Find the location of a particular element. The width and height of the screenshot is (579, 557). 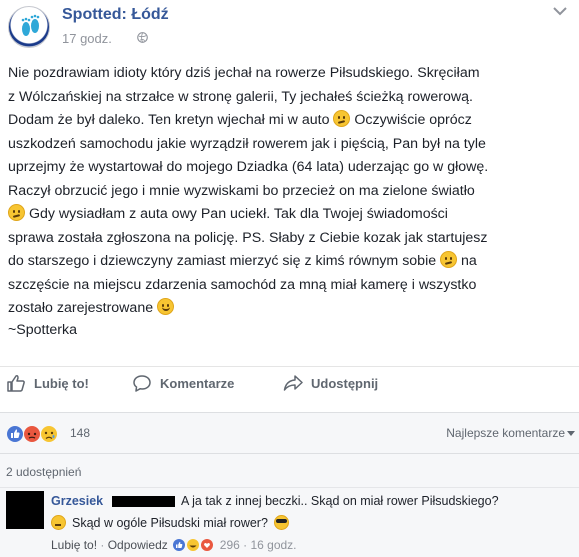

like-label: Lubię to! is located at coordinates (61, 383).